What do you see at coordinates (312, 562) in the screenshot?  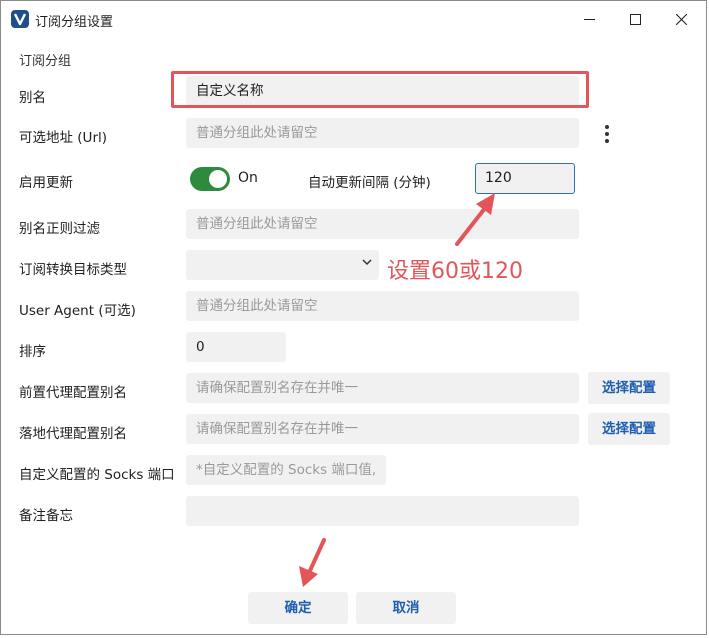 I see `arrow-to-ok-button` at bounding box center [312, 562].